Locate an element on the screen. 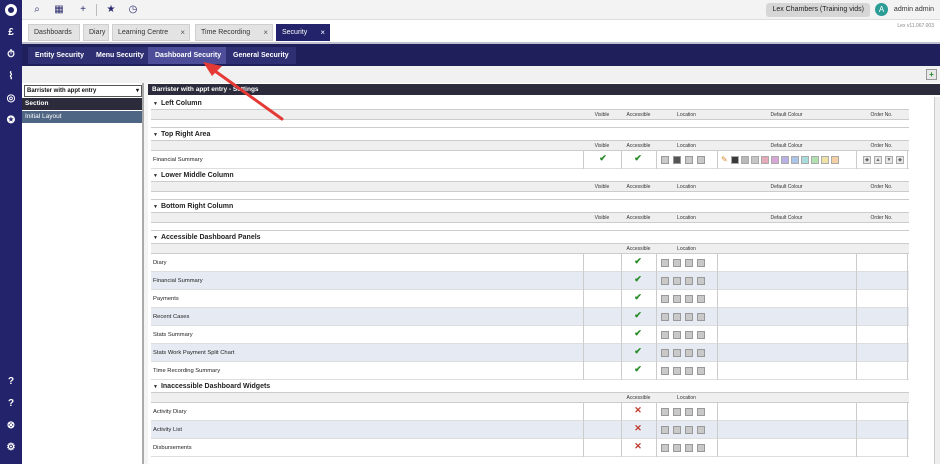 This screenshot has width=940, height=464. group-header: ▼ Top Right Area is located at coordinates (530, 134).